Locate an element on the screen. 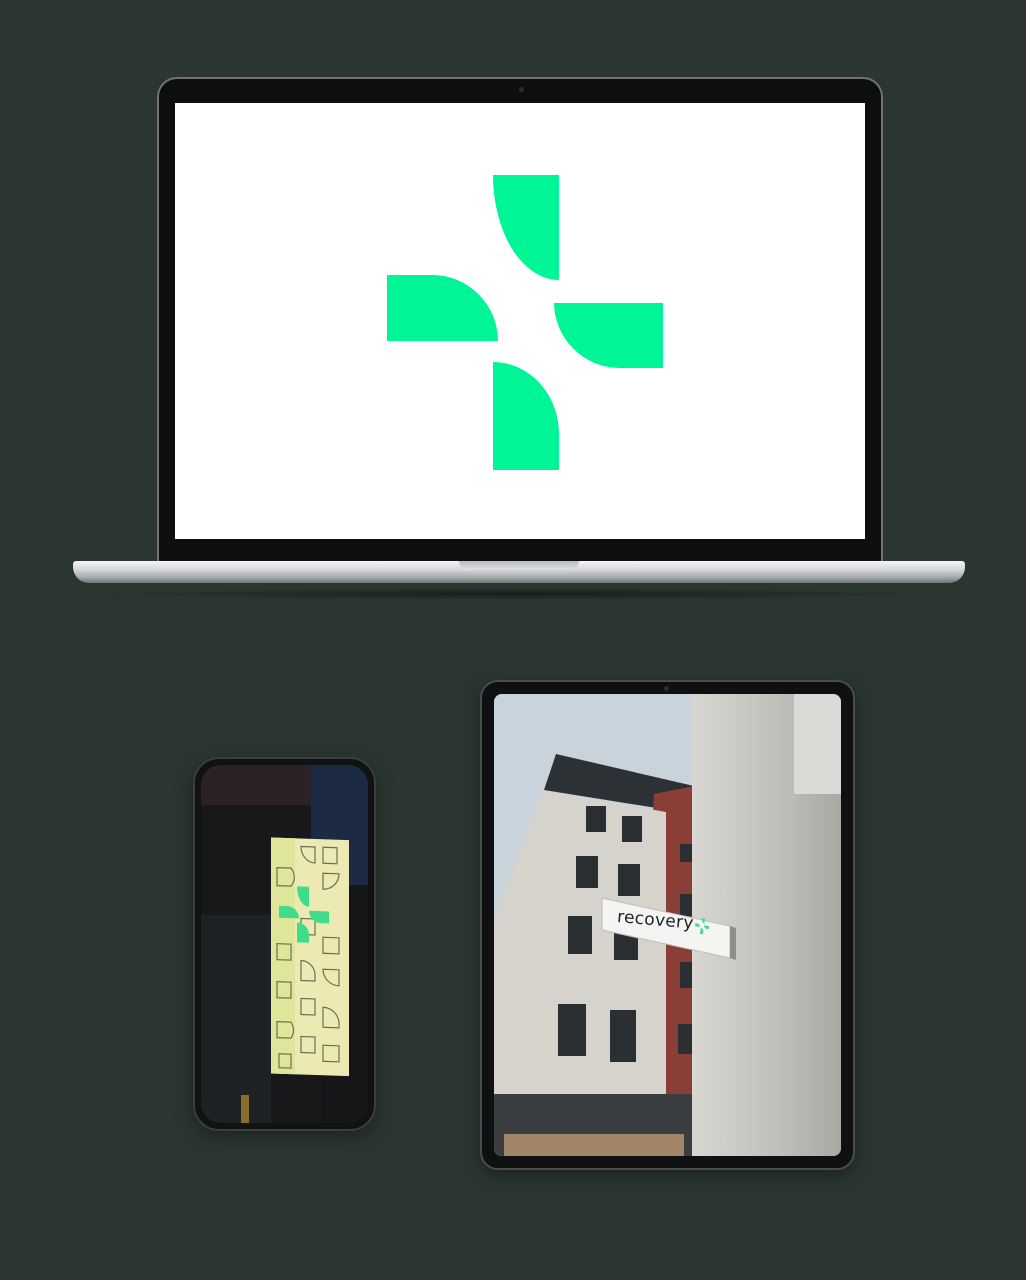 The width and height of the screenshot is (1026, 1280). tablet: recovery is located at coordinates (667, 925).